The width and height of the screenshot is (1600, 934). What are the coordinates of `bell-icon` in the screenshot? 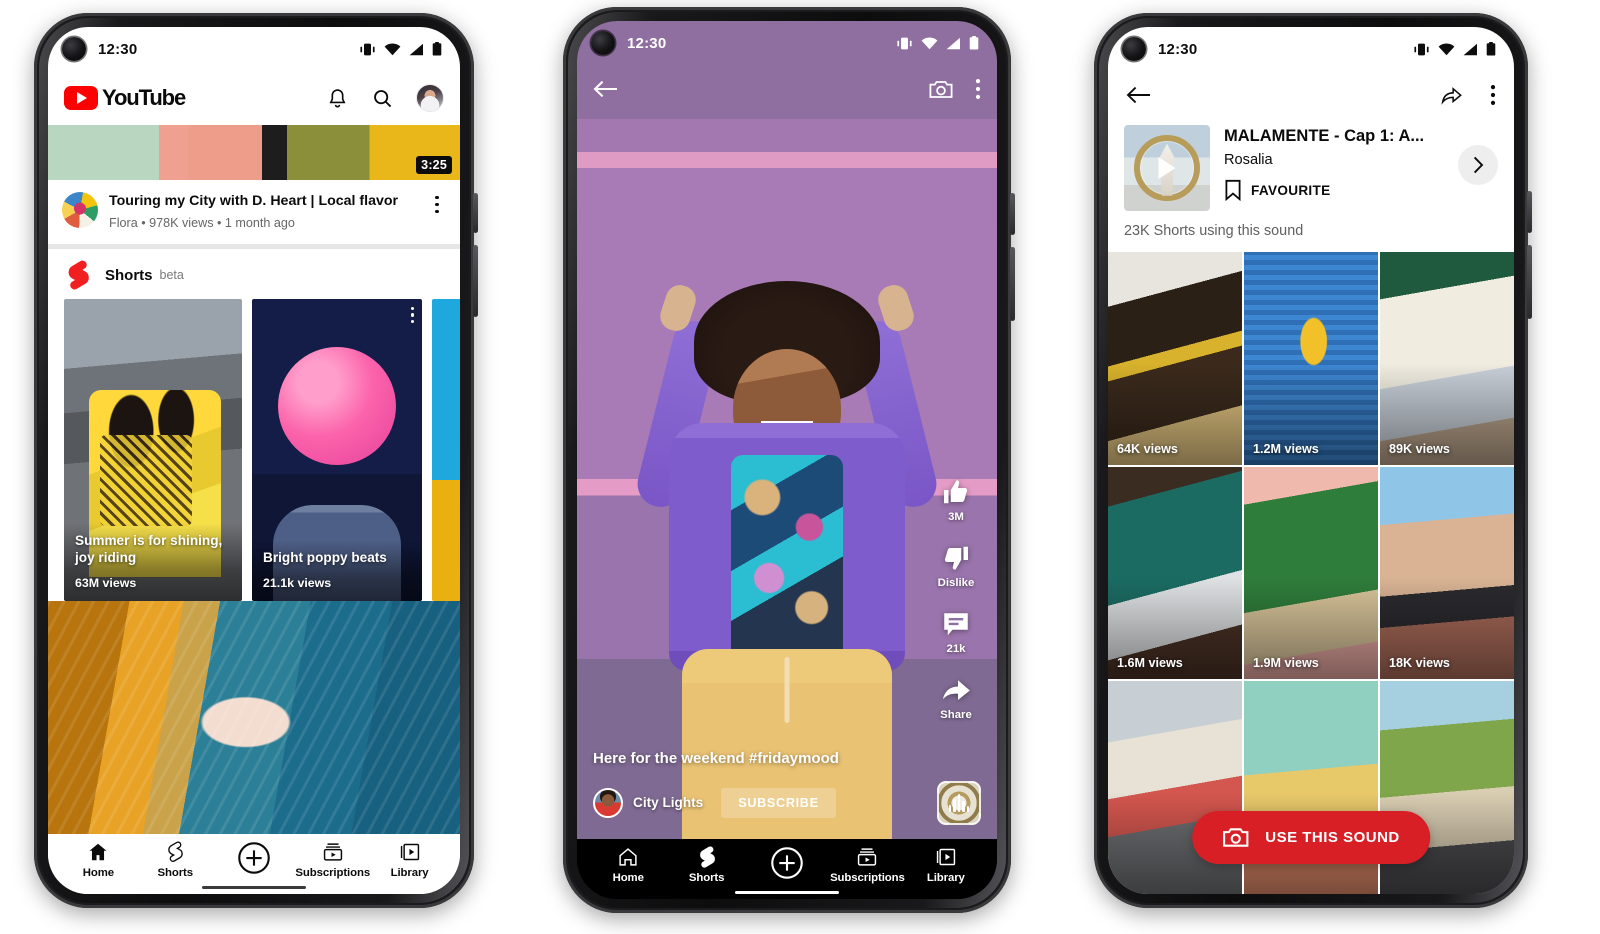 It's located at (337, 98).